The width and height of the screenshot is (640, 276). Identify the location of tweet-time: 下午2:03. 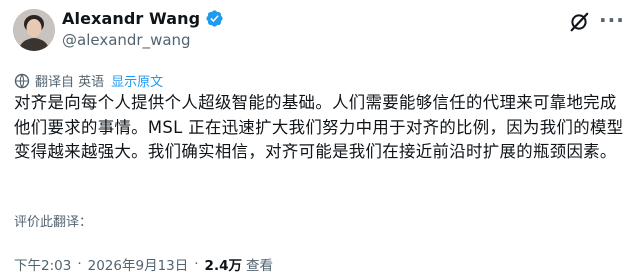
(42, 264).